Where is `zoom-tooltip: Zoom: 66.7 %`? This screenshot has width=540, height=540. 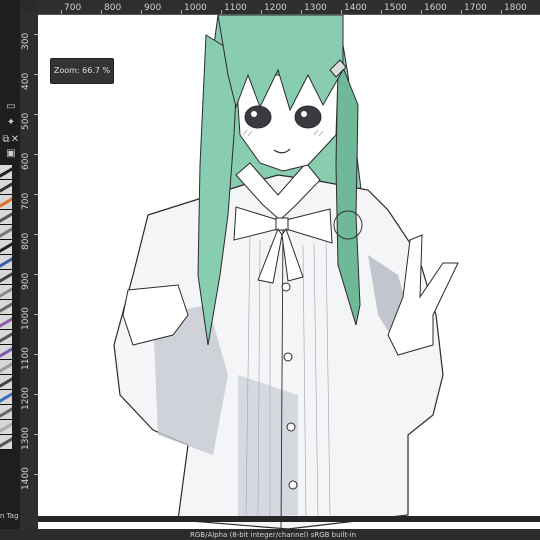
zoom-tooltip: Zoom: 66.7 % is located at coordinates (82, 71).